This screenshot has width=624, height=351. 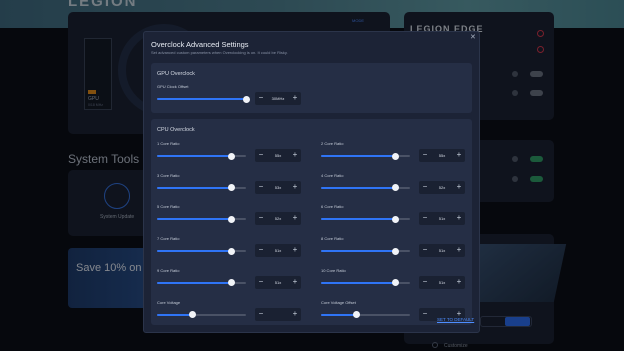 I want to click on value-stepper: − +, so click(x=278, y=314).